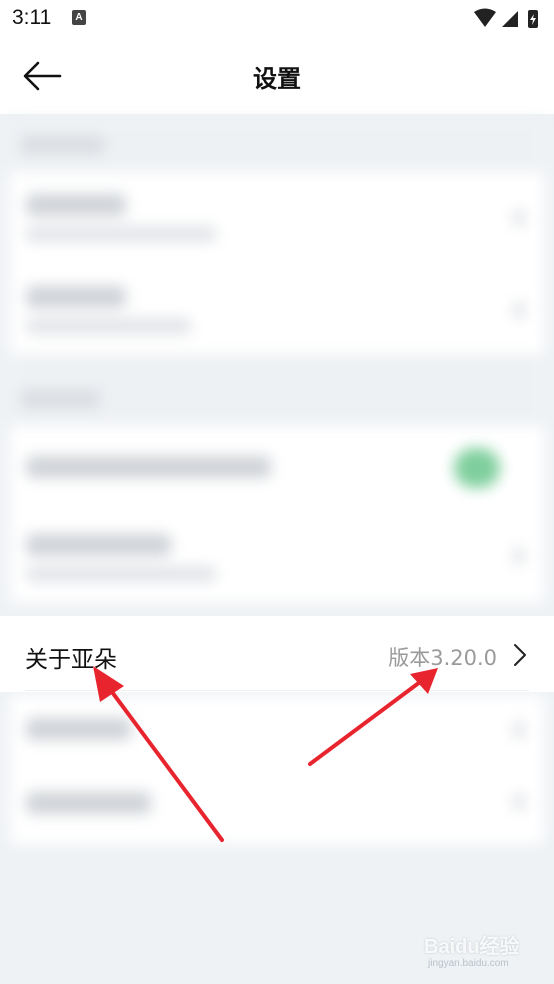  I want to click on about-label: 关于亚朵, so click(71, 660).